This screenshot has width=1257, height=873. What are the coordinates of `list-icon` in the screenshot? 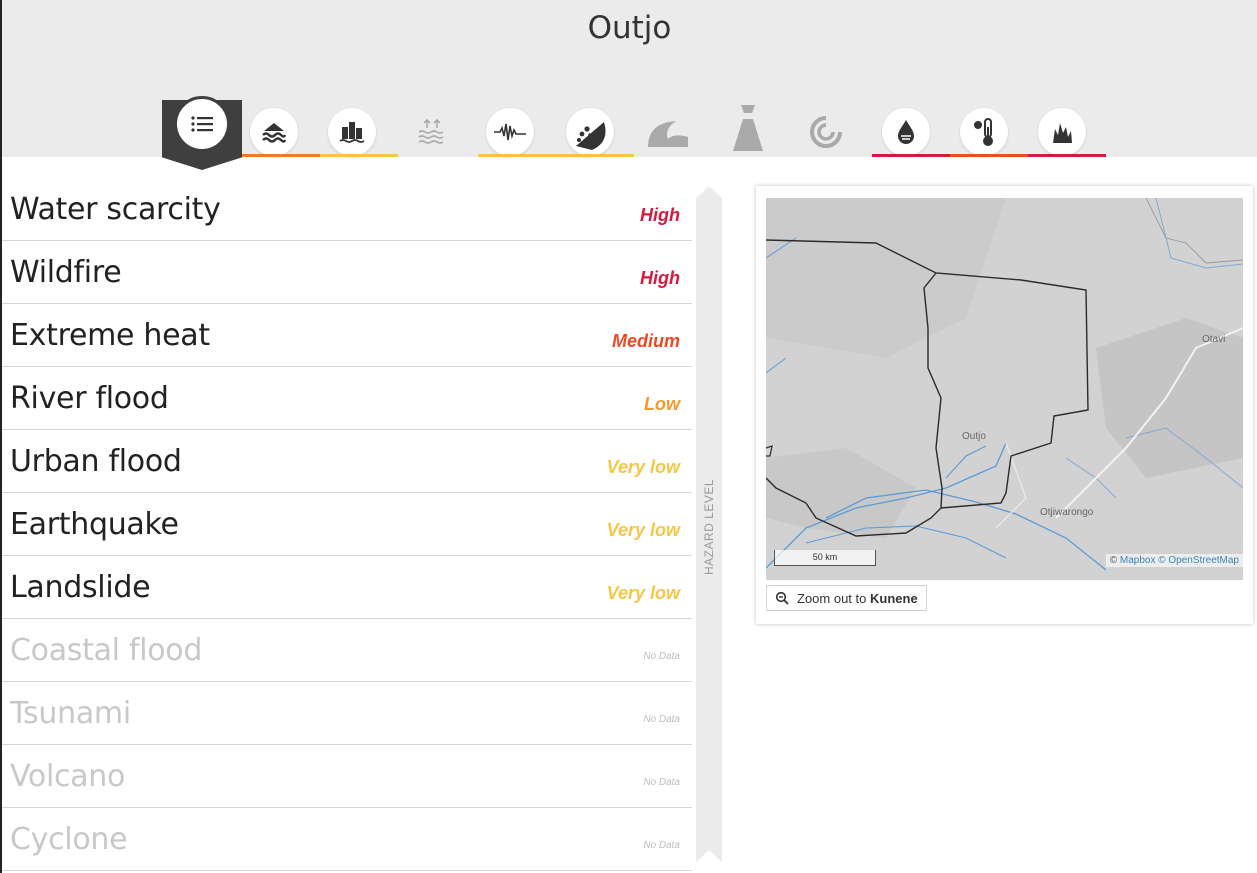 It's located at (202, 124).